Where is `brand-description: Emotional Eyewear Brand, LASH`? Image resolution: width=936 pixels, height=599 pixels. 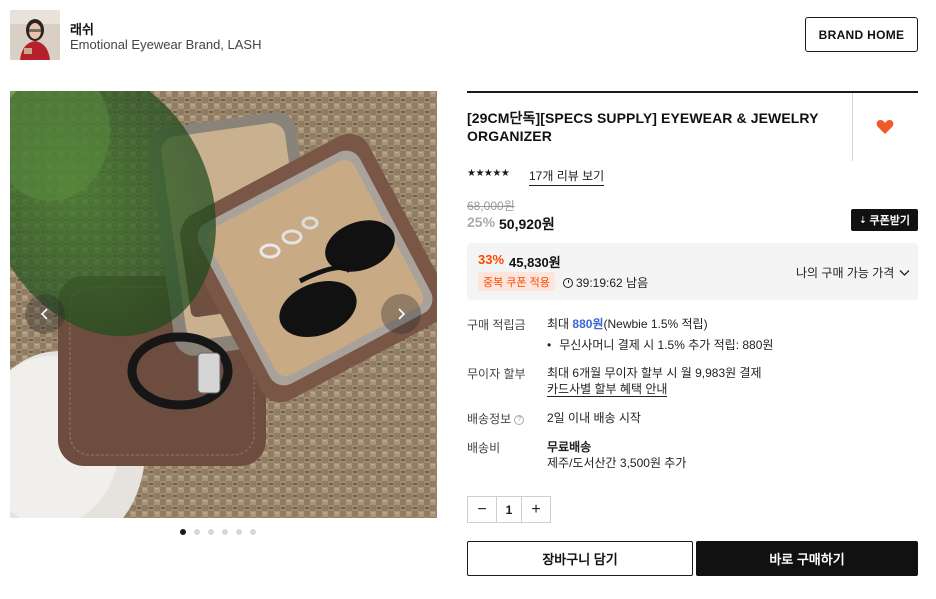 brand-description: Emotional Eyewear Brand, LASH is located at coordinates (166, 44).